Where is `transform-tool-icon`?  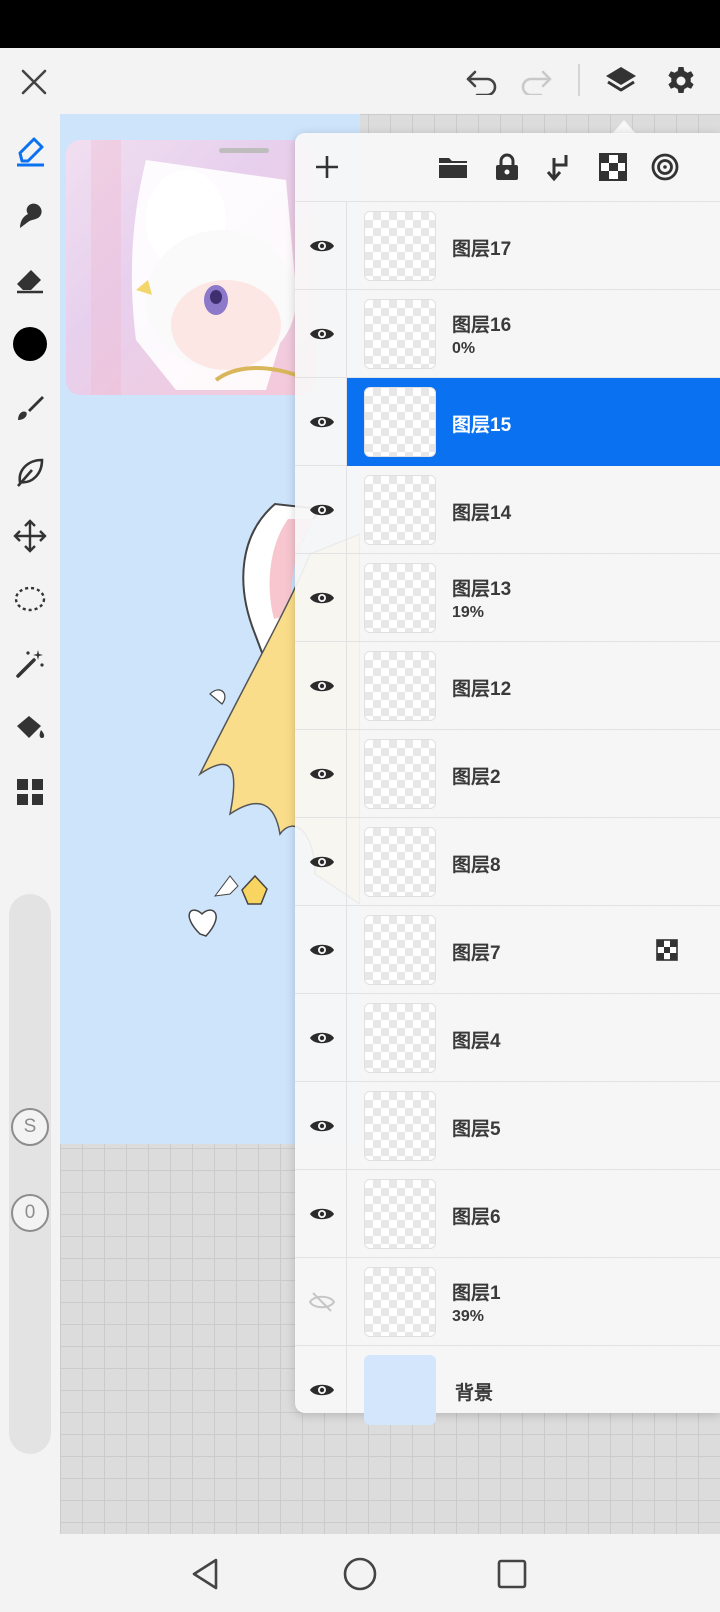 transform-tool-icon is located at coordinates (30, 536).